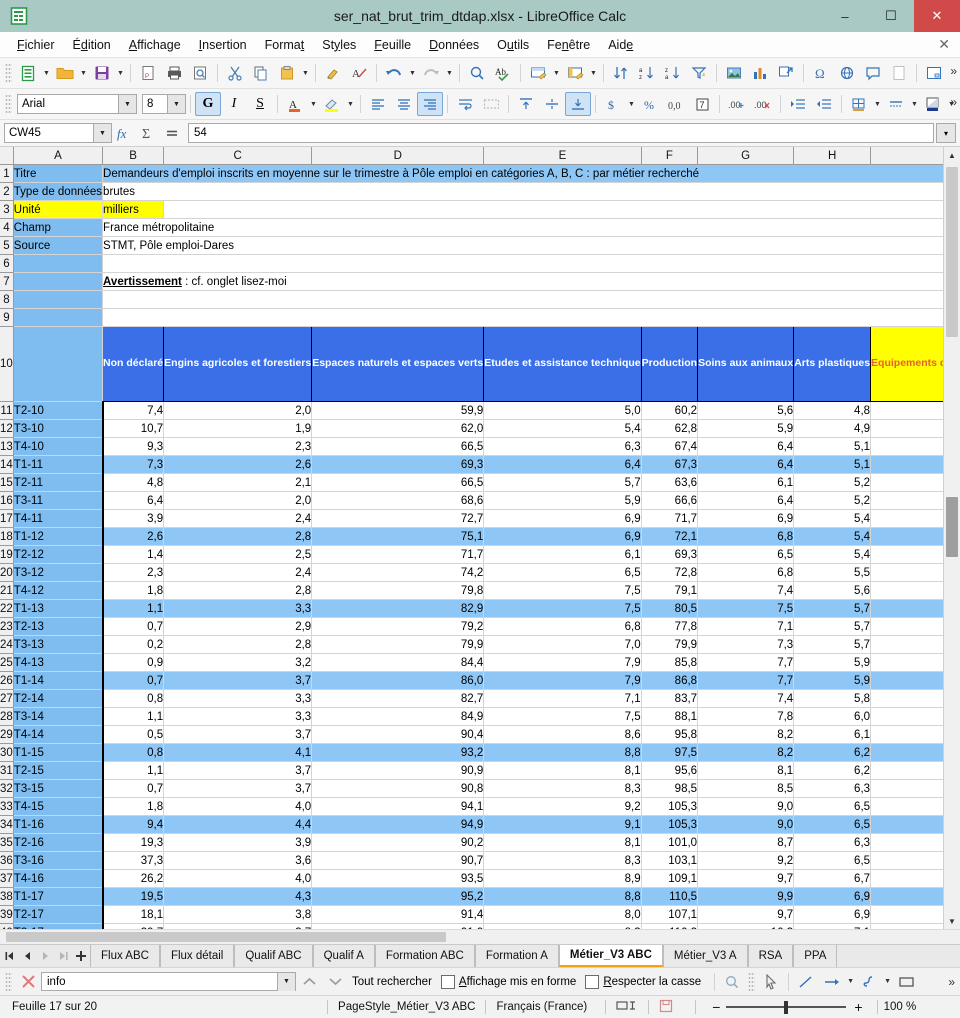 The height and width of the screenshot is (1018, 960). I want to click on comment-icon, so click(873, 73).